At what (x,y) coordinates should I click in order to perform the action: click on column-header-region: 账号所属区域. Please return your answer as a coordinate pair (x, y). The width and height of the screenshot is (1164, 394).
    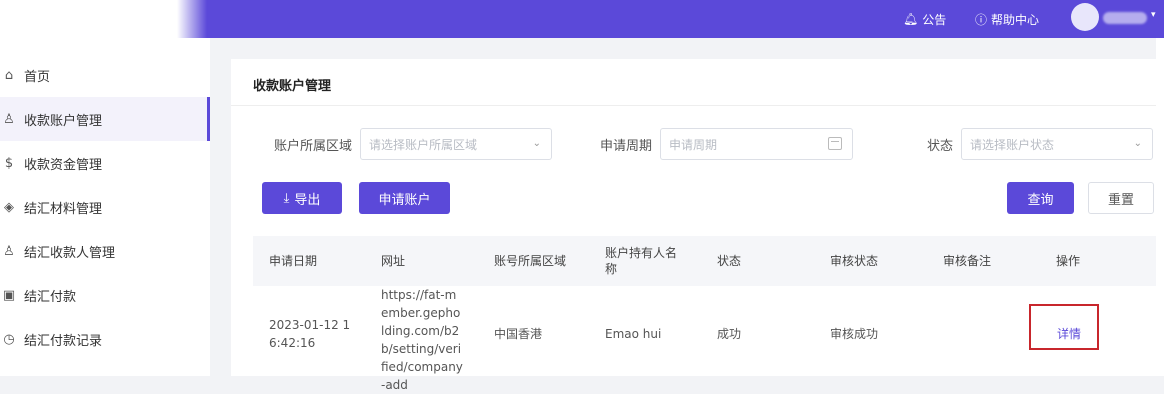
    Looking at the image, I should click on (530, 261).